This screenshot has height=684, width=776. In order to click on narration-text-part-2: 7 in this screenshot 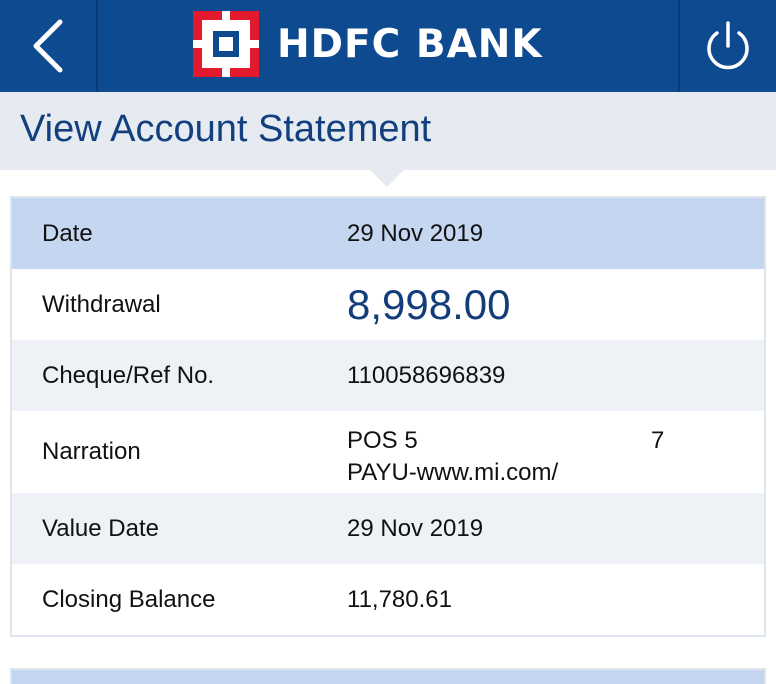, I will do `click(658, 440)`.